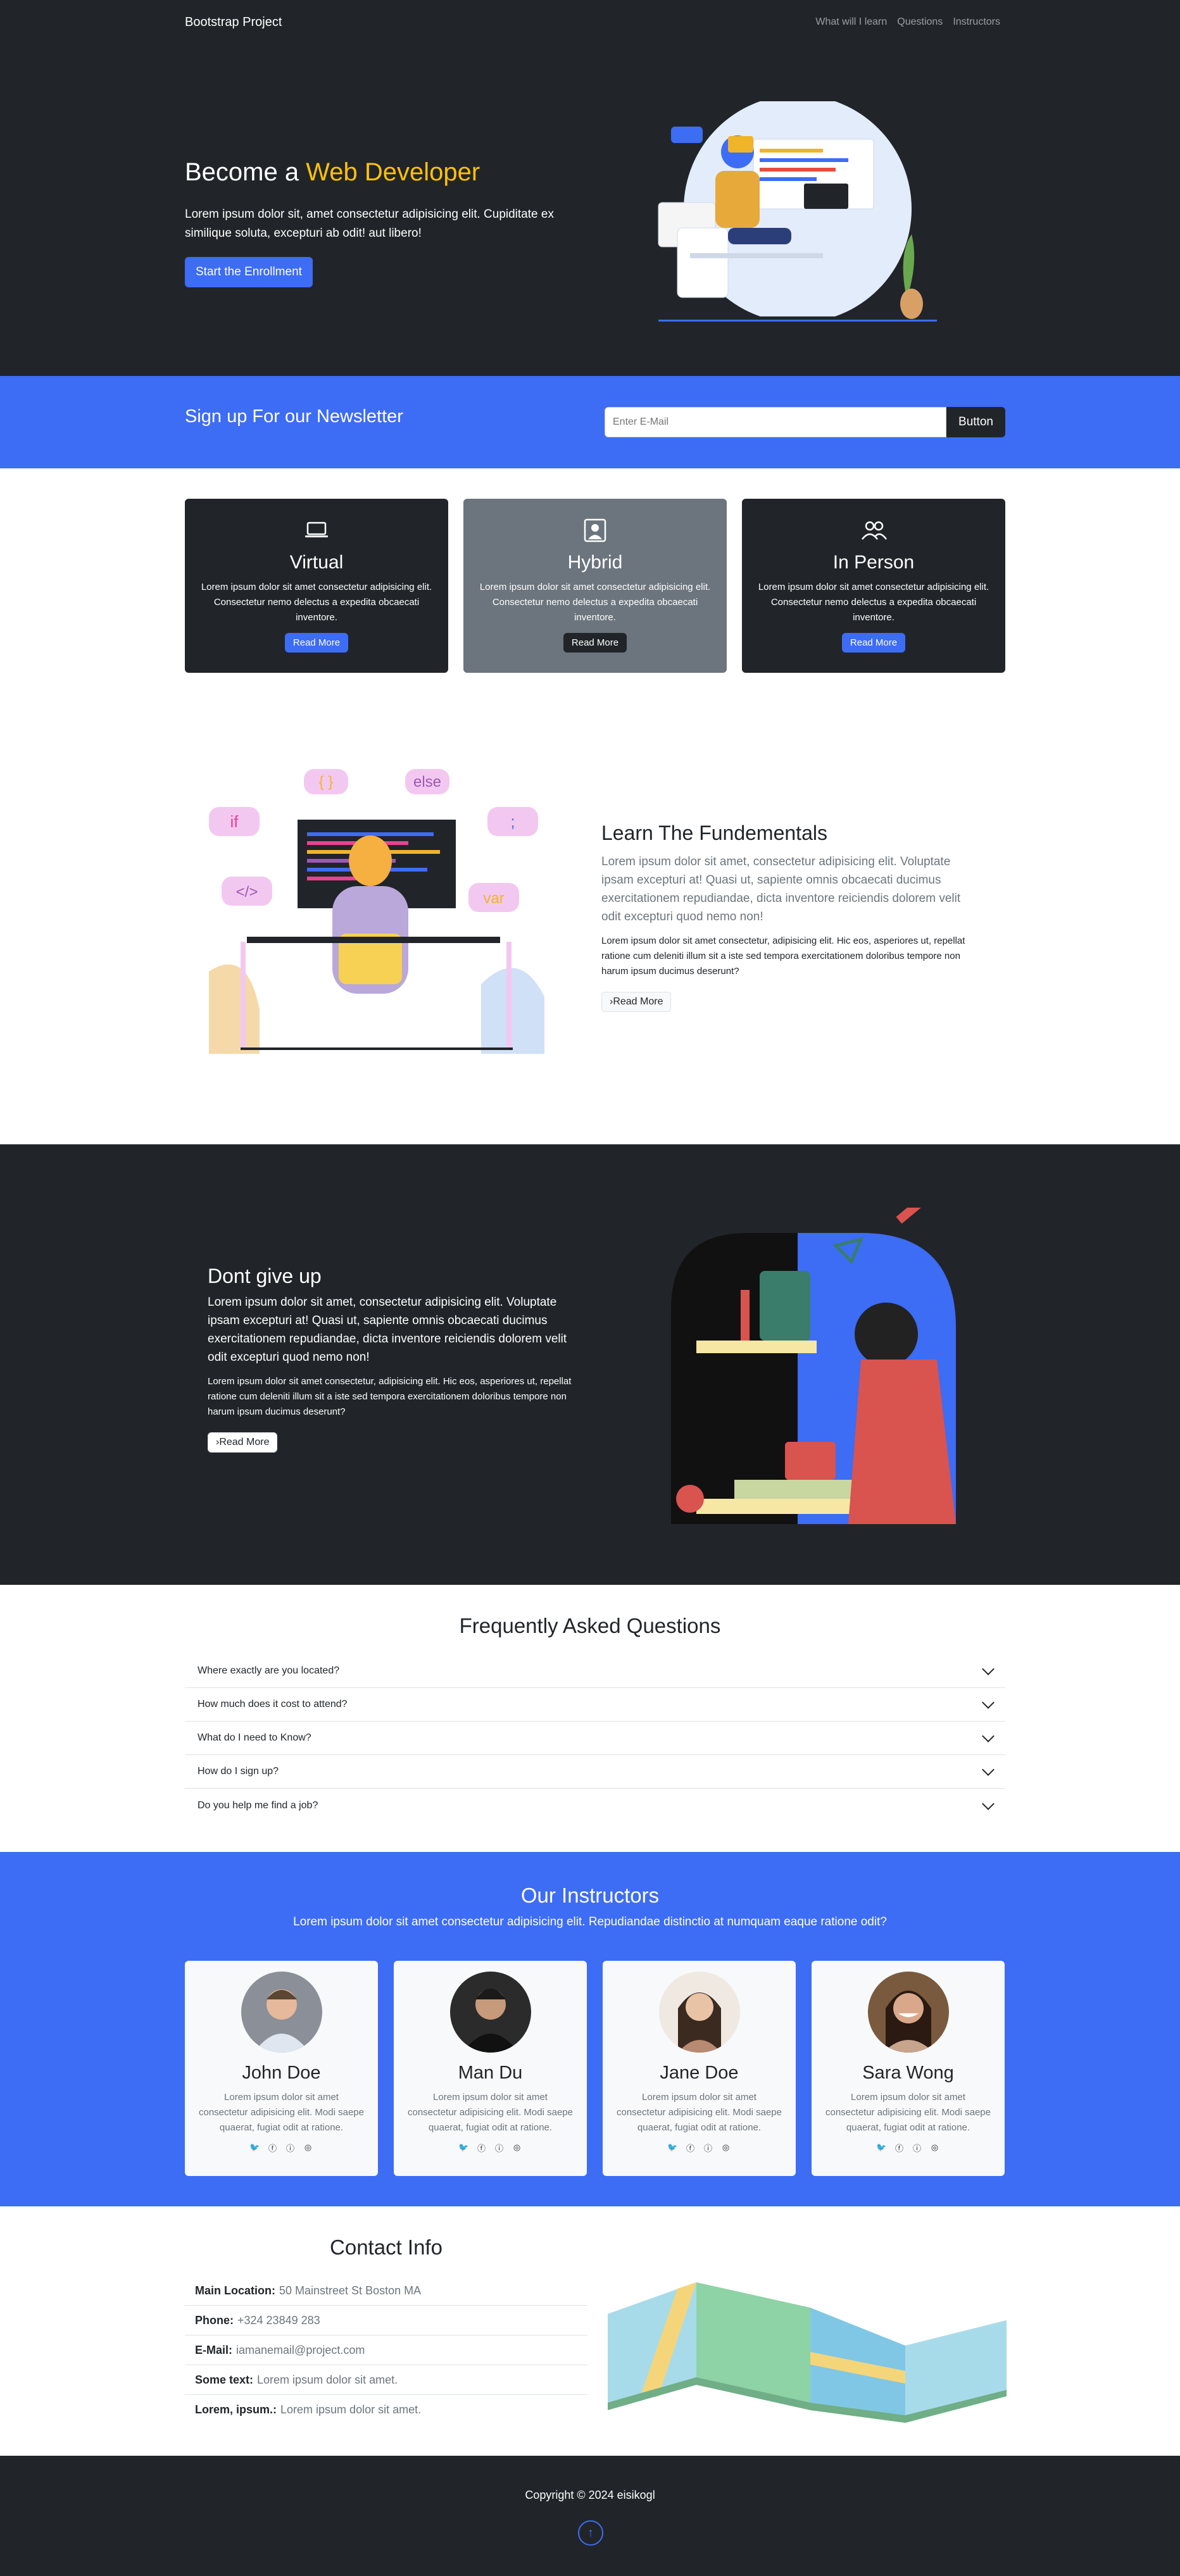  I want to click on hero-title: Become a Web Developer, so click(332, 173).